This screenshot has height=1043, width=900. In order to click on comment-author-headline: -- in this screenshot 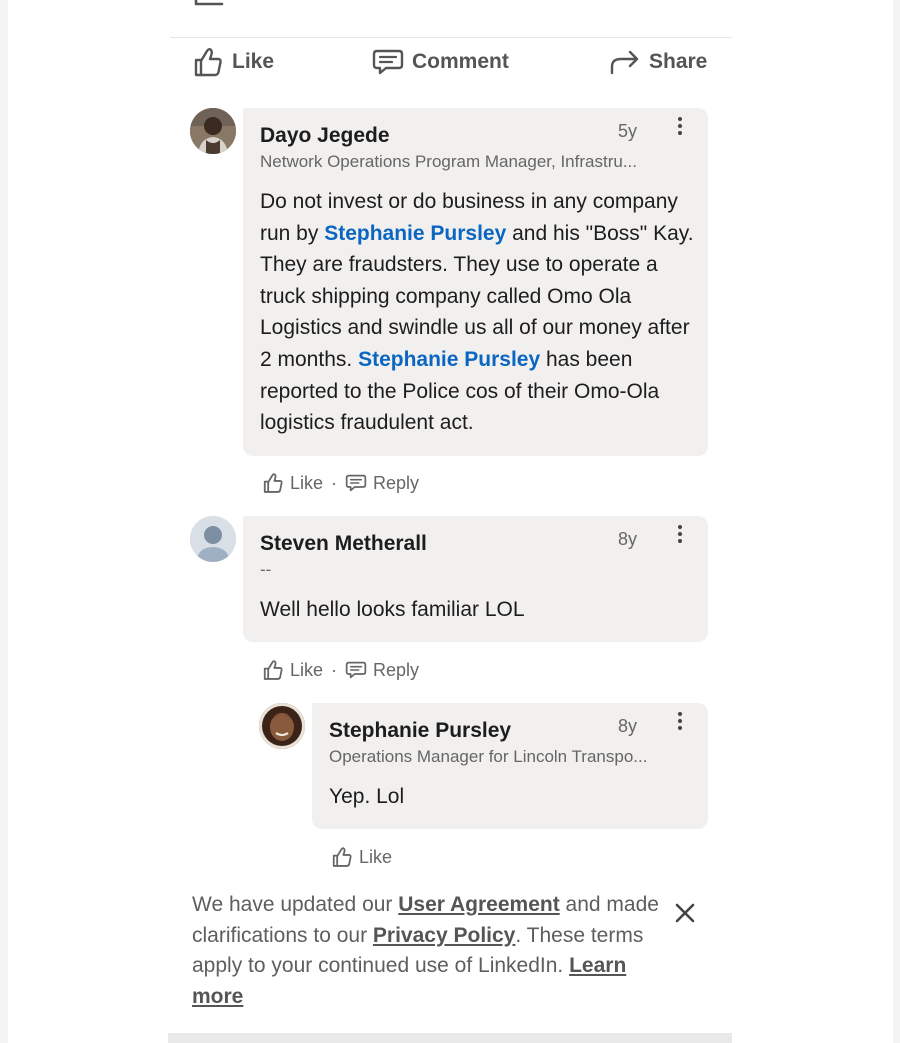, I will do `click(266, 569)`.